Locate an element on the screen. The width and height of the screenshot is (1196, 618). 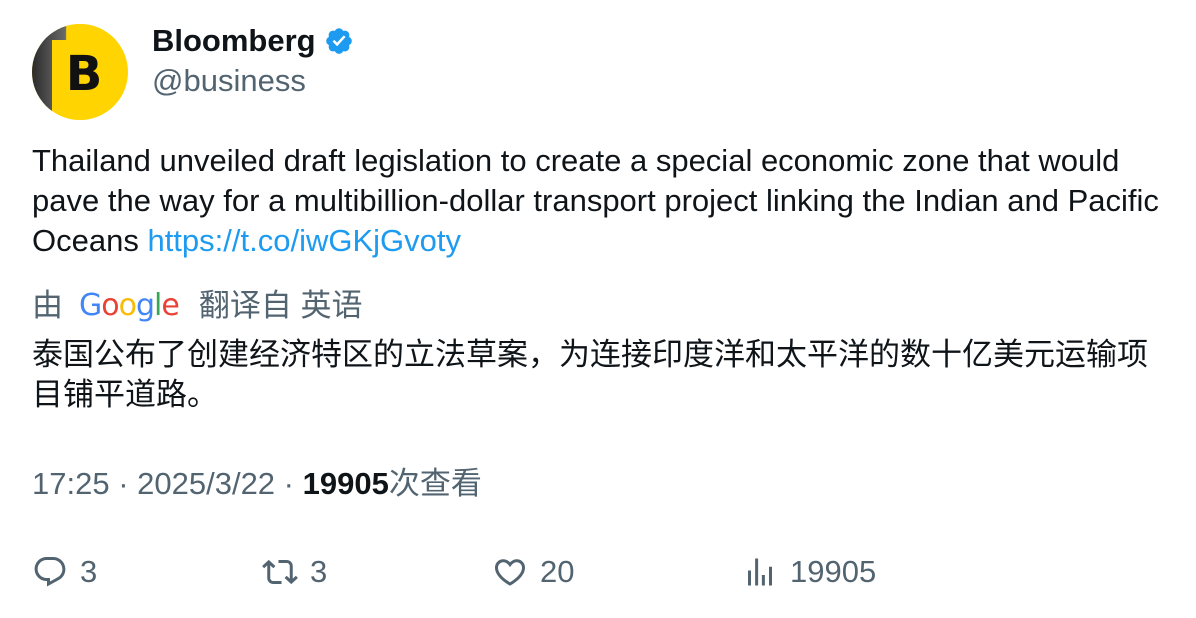
reply-count: 3 is located at coordinates (89, 571).